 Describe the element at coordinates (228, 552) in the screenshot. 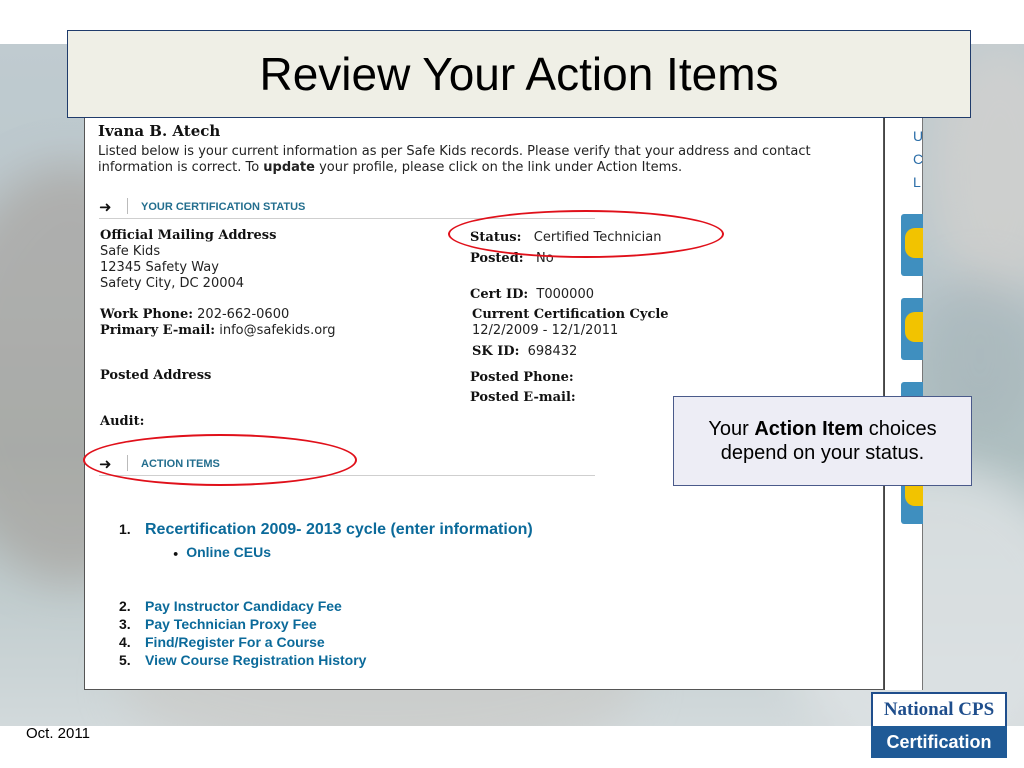

I see `online-ceus-link: Online CEUs` at that location.